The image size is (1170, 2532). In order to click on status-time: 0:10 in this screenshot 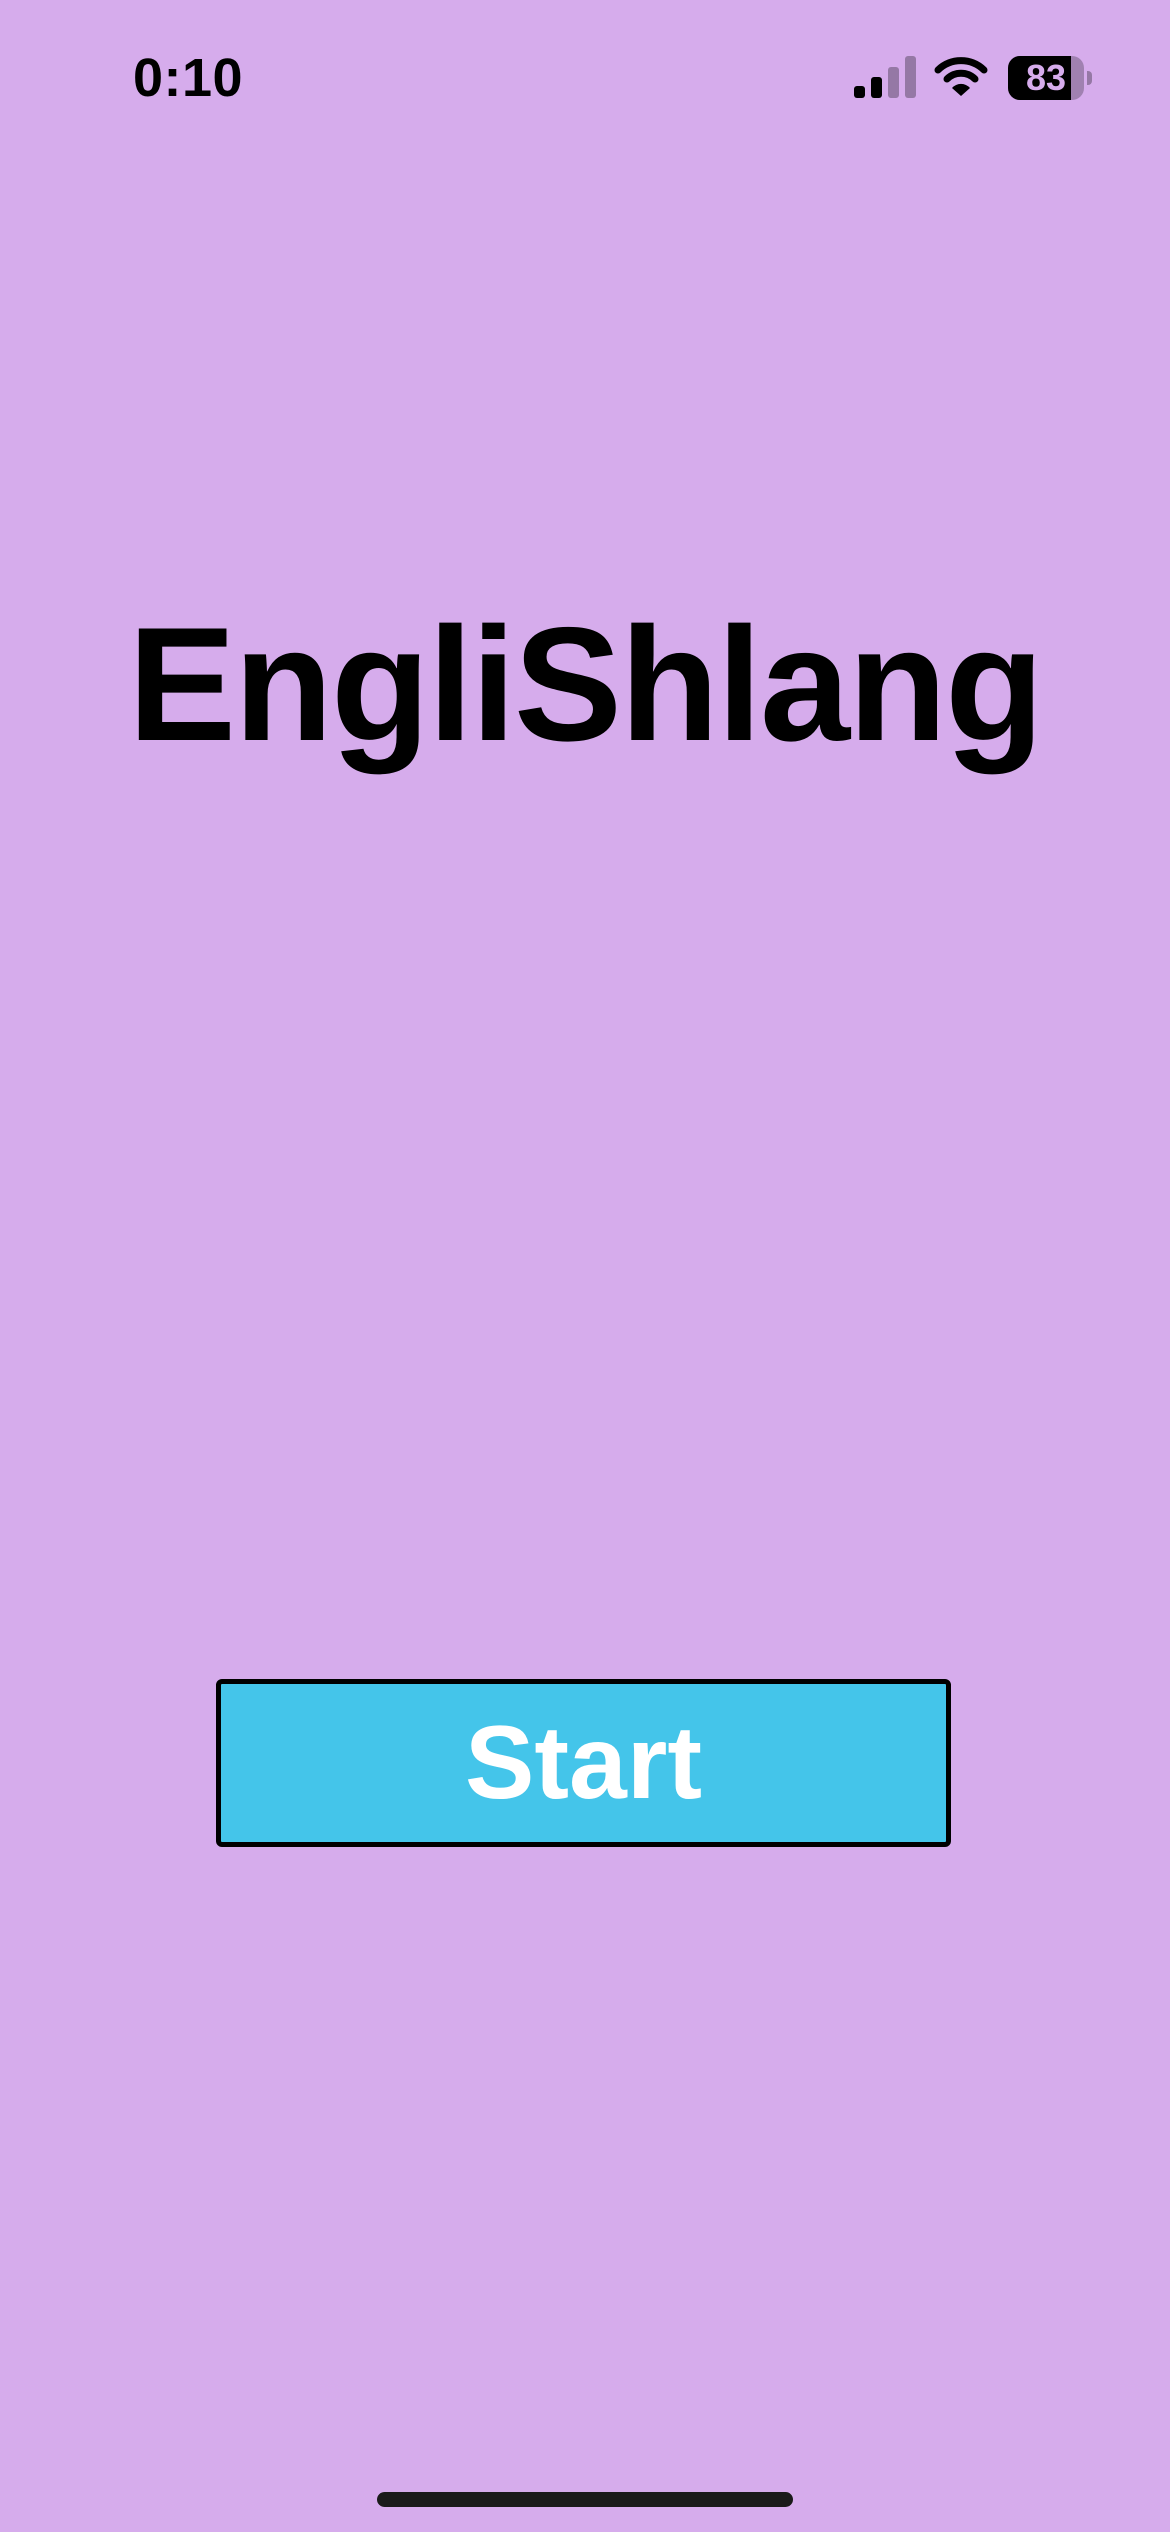, I will do `click(188, 78)`.